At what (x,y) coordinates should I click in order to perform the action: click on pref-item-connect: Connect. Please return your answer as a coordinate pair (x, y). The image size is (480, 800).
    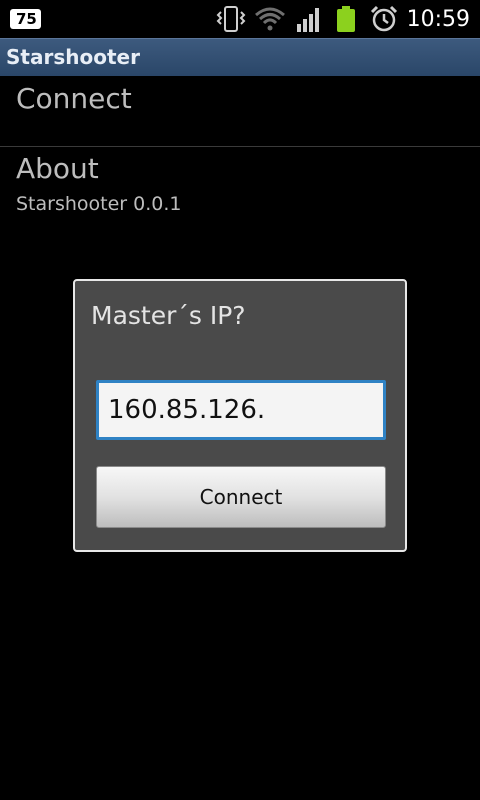
    Looking at the image, I should click on (240, 111).